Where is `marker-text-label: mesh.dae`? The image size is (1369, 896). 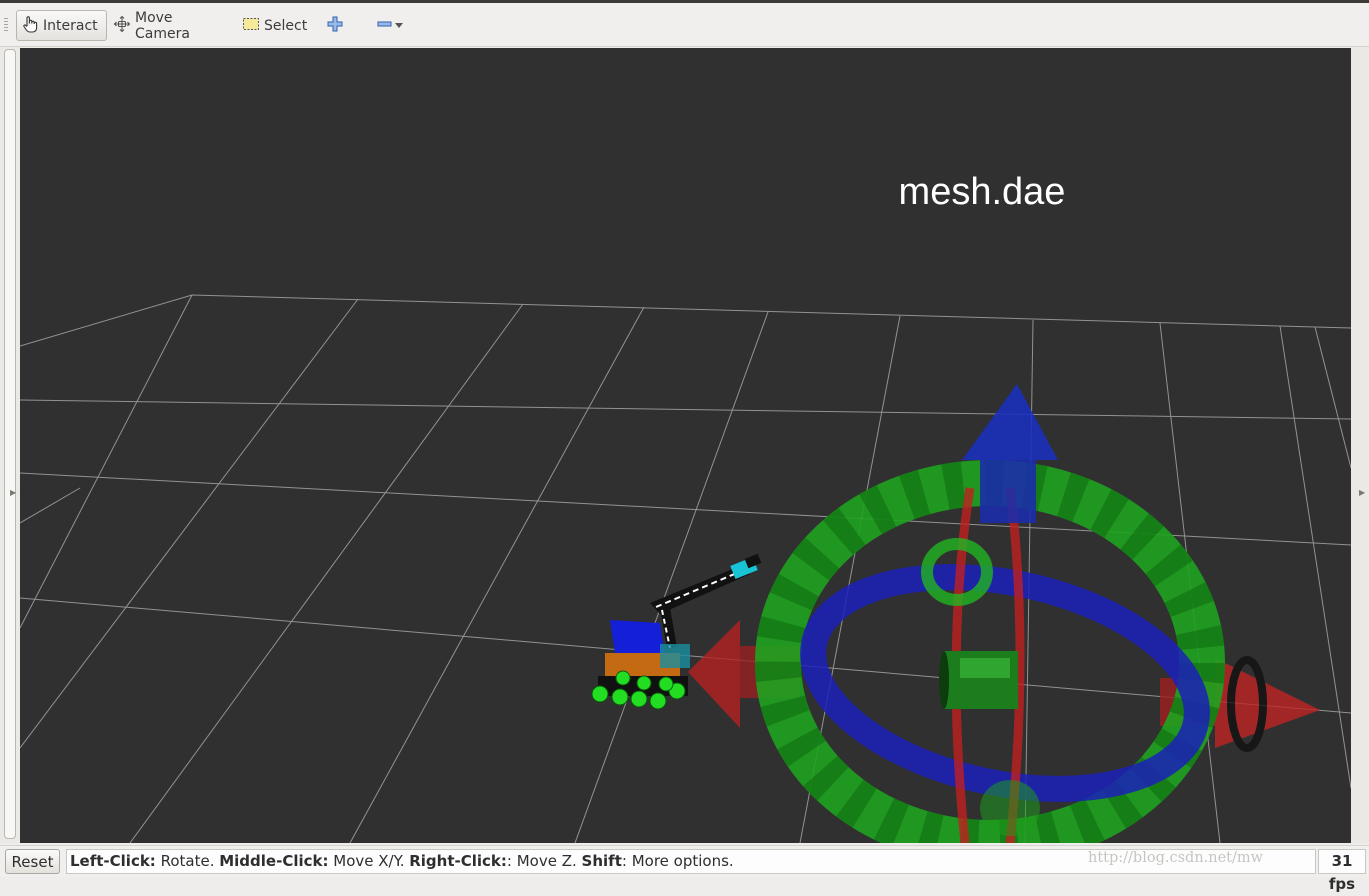
marker-text-label: mesh.dae is located at coordinates (982, 192).